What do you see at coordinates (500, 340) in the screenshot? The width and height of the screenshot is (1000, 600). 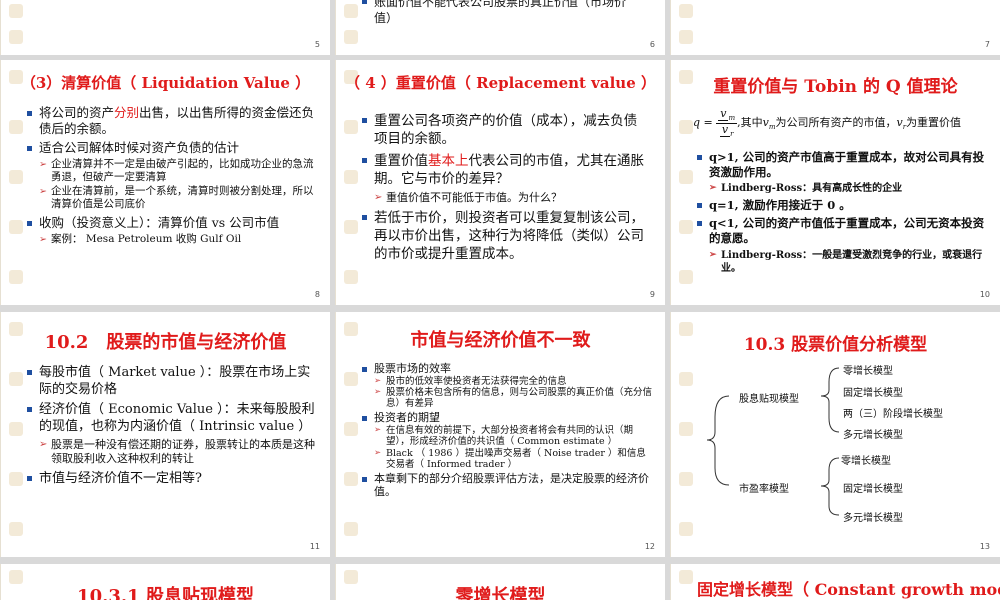 I see `slide-title: 市值与经济价值不一致` at bounding box center [500, 340].